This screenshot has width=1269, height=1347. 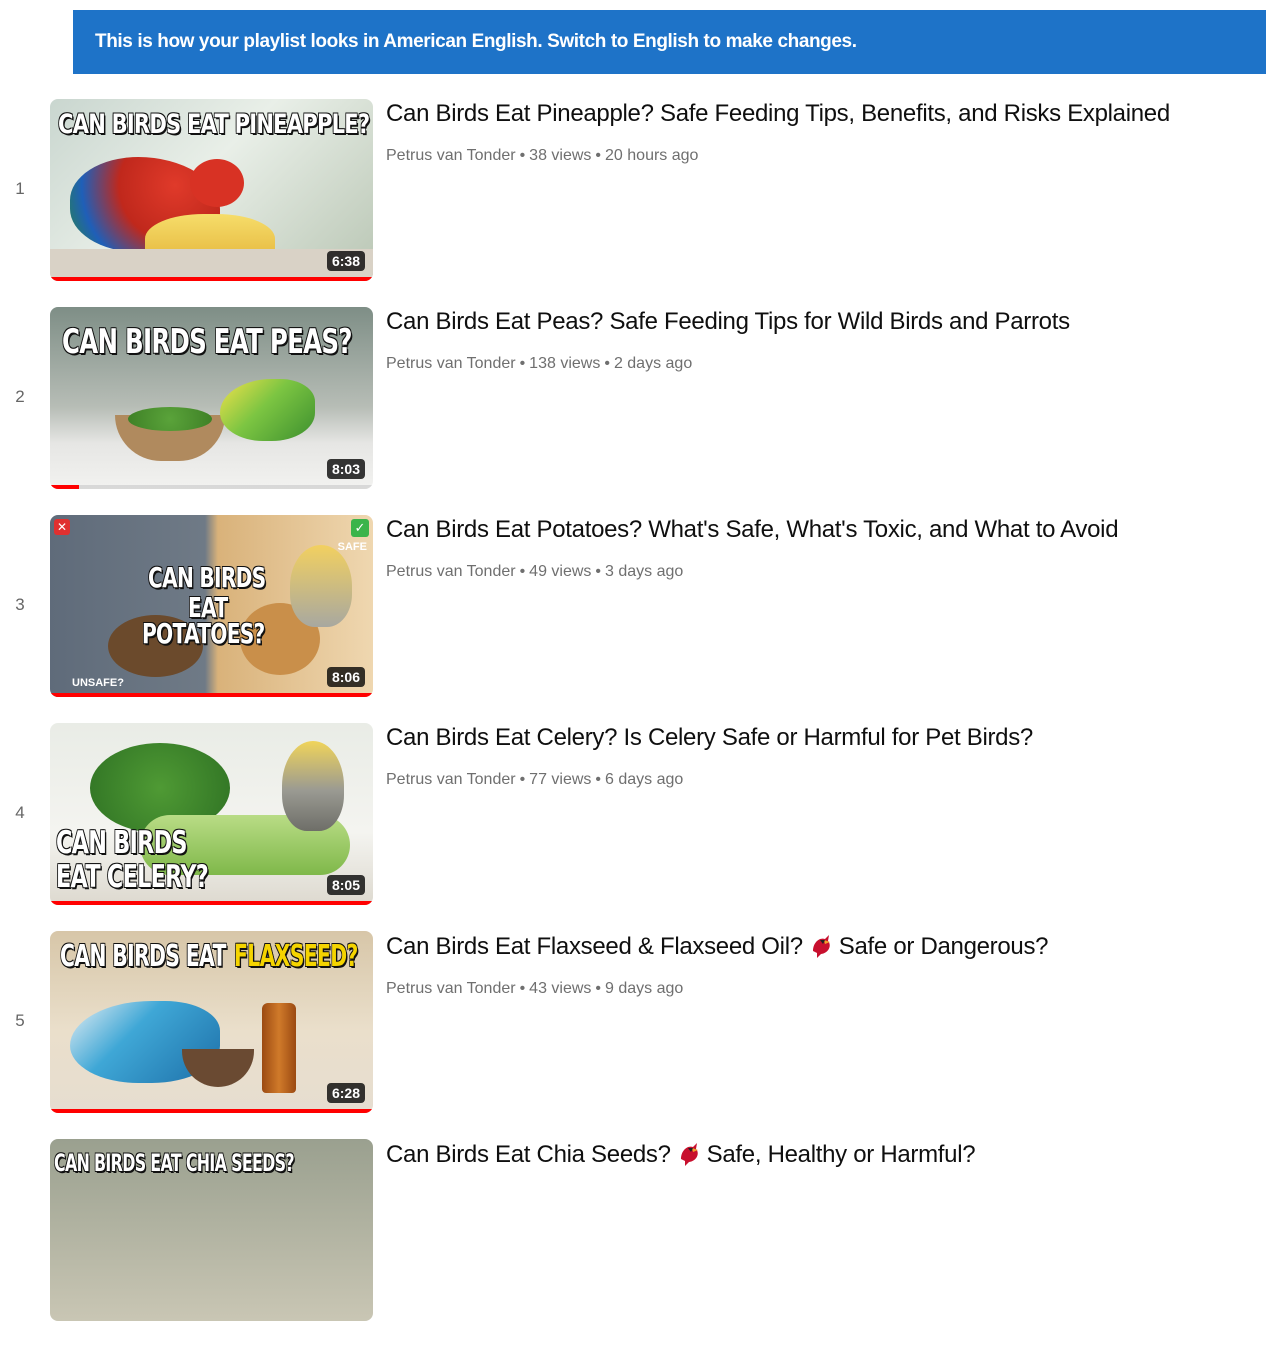 What do you see at coordinates (98, 683) in the screenshot?
I see `unsafe-label: UNSAFE?` at bounding box center [98, 683].